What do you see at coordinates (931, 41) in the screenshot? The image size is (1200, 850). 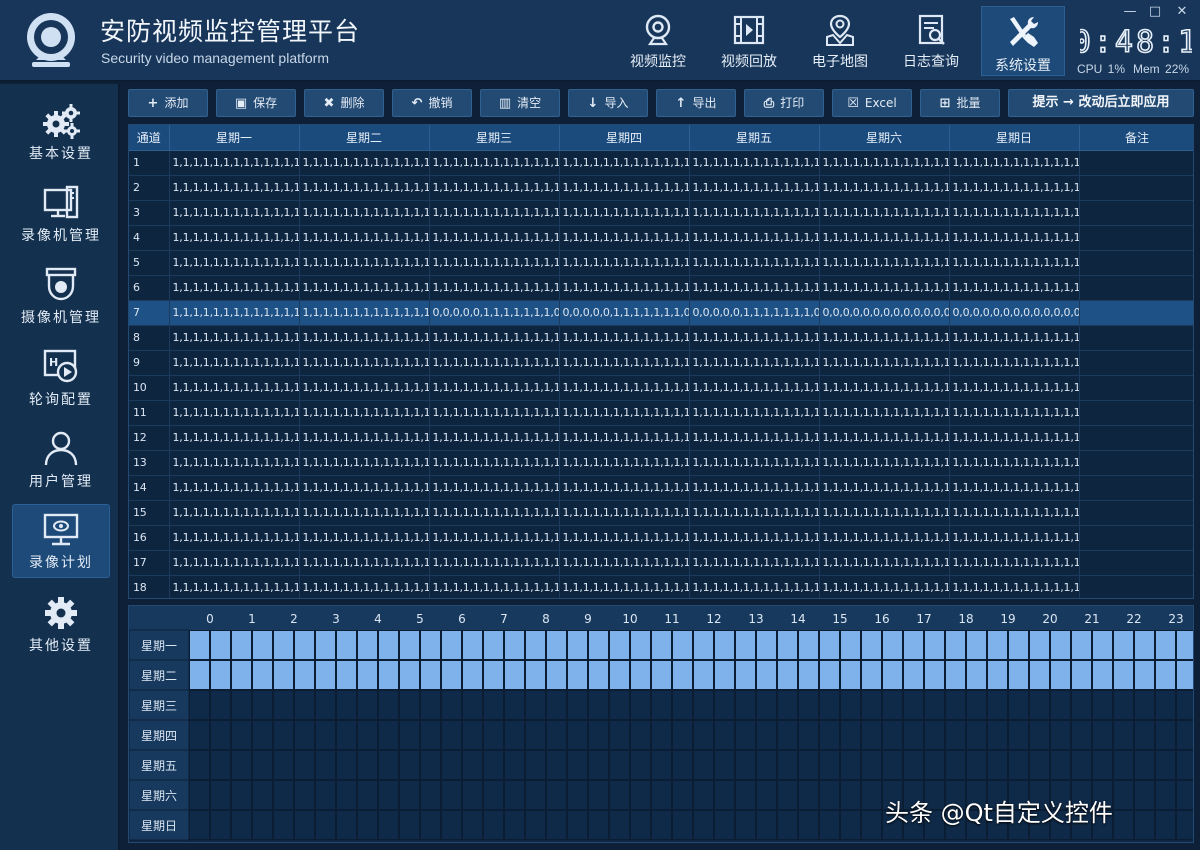 I see `nav-log-query: 日志查询` at bounding box center [931, 41].